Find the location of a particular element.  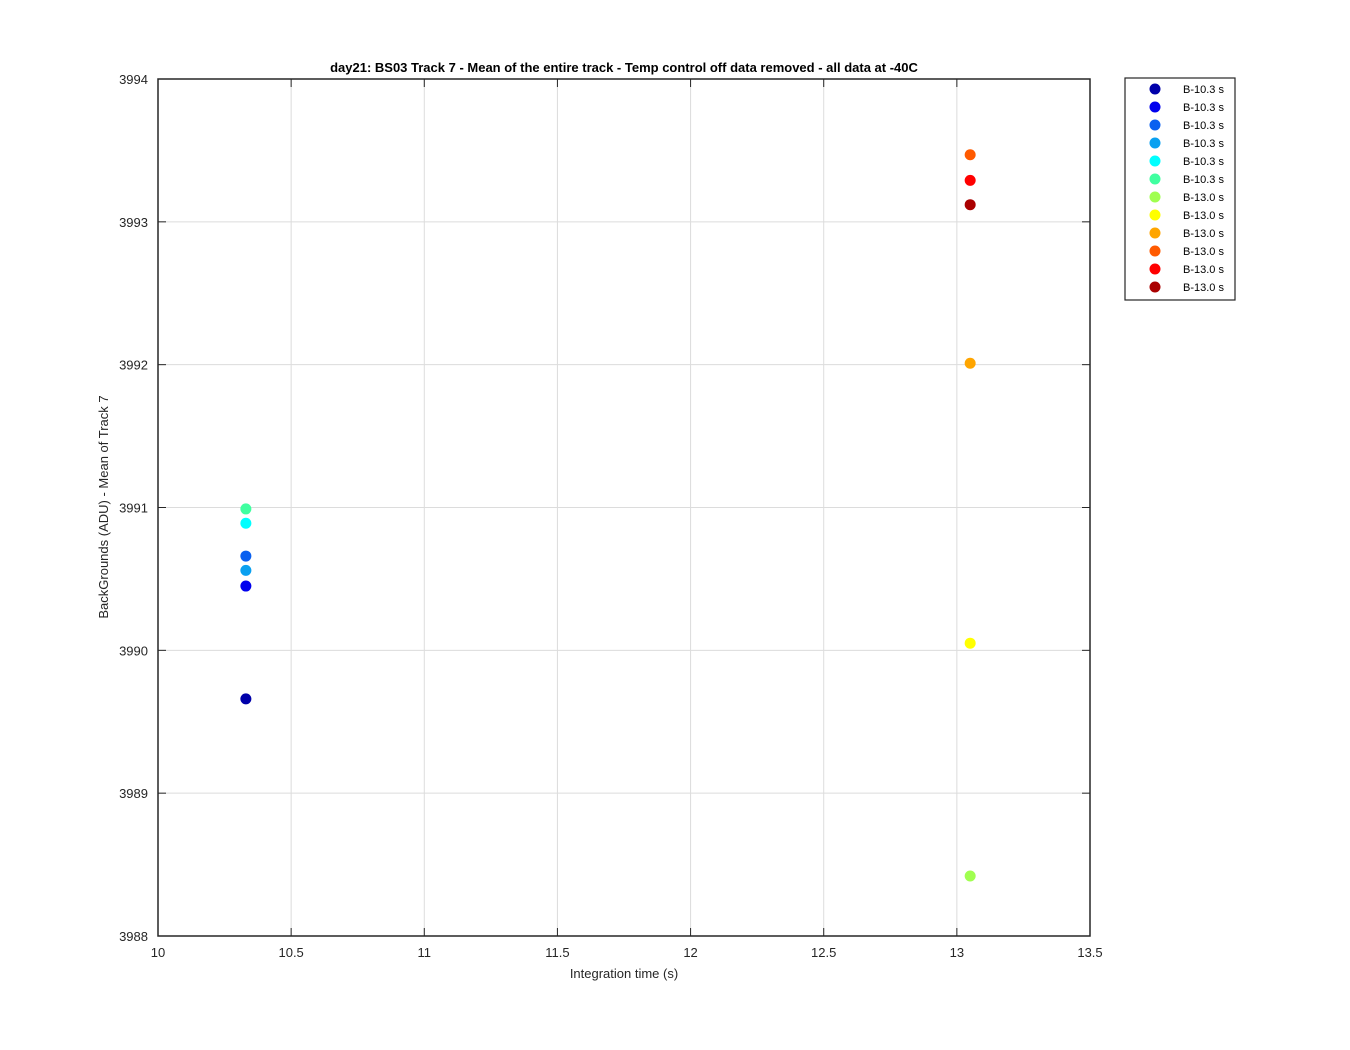

y-tick-label: 3993 is located at coordinates (133, 222).